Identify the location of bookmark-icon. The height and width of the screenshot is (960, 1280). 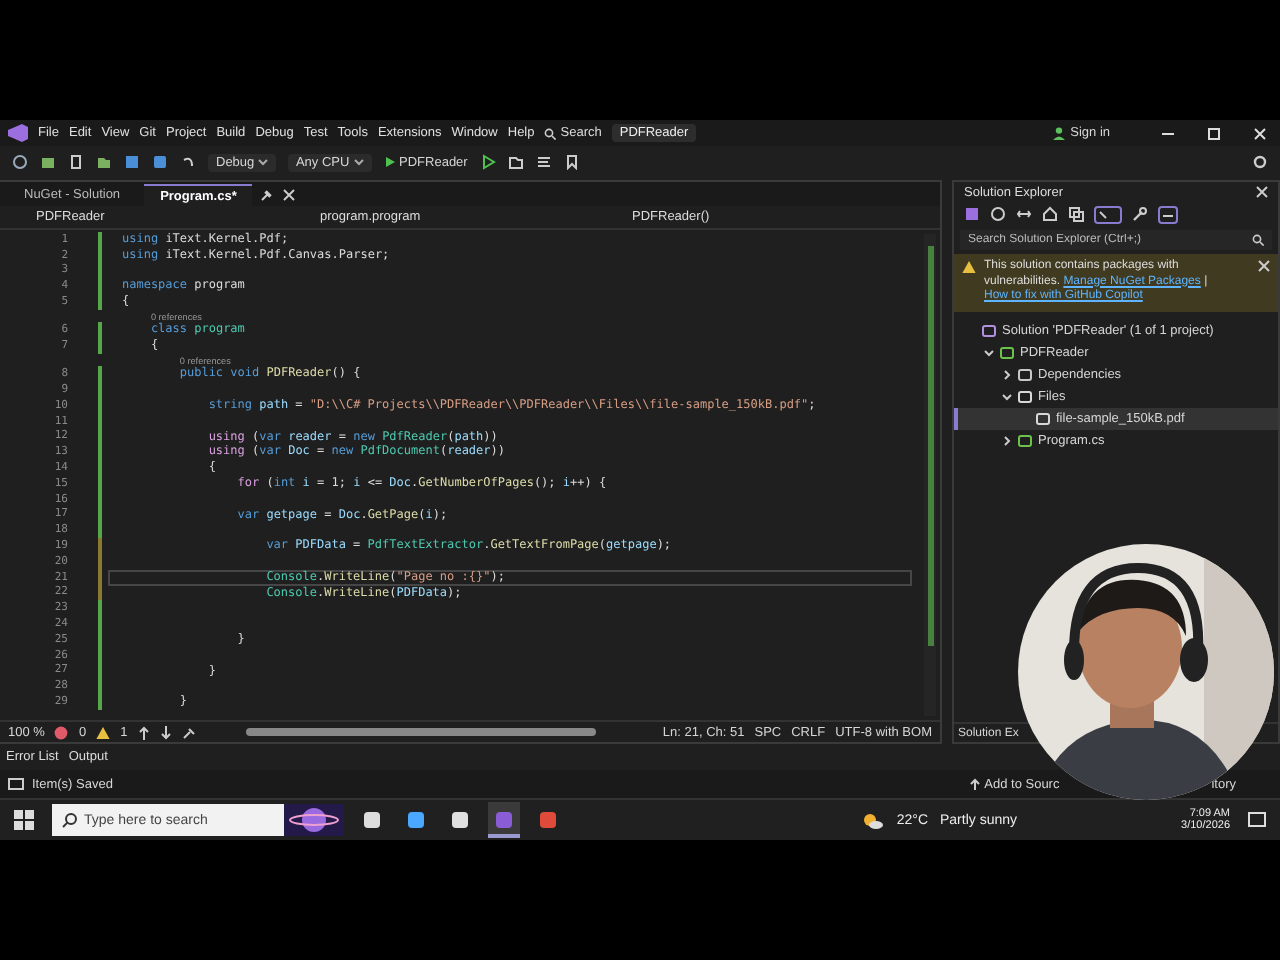
(571, 162).